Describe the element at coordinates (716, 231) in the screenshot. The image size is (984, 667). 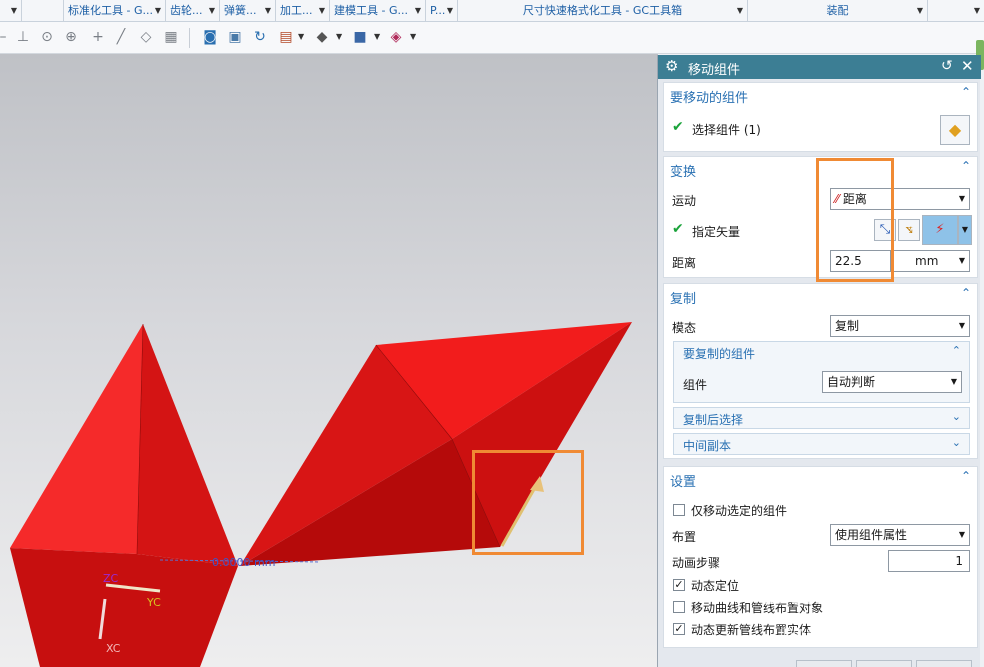
I see `specify-vector-label: 指定矢量` at that location.